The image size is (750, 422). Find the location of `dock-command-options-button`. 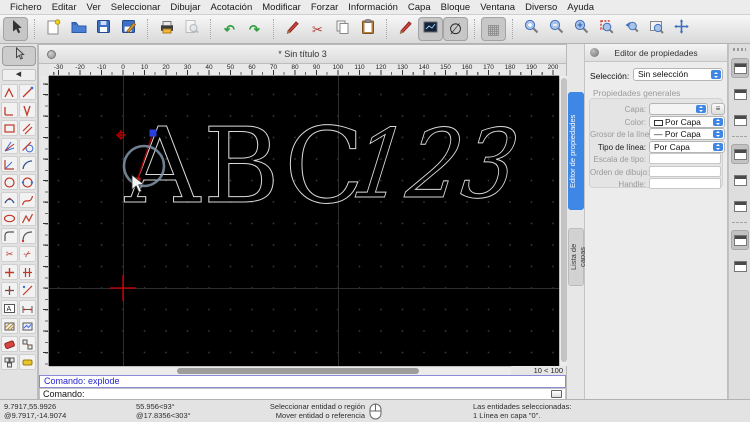

dock-command-options-button is located at coordinates (740, 206).